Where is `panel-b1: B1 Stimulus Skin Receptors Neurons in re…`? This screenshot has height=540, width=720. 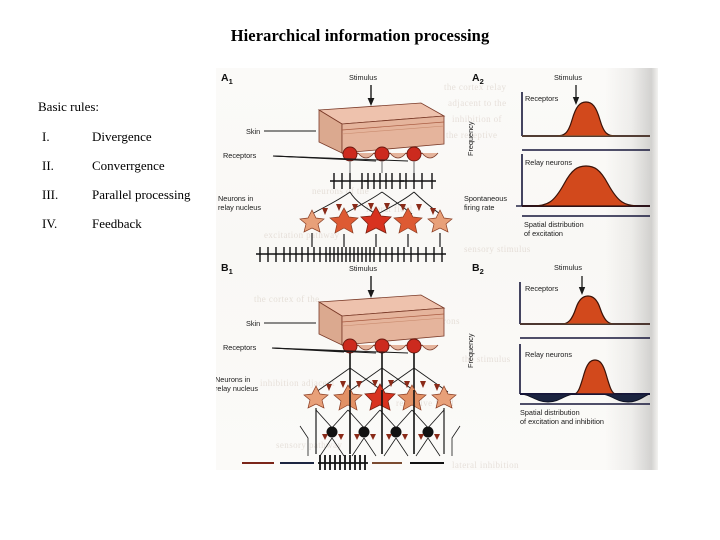 panel-b1: B1 Stimulus Skin Receptors Neurons in re… is located at coordinates (338, 364).